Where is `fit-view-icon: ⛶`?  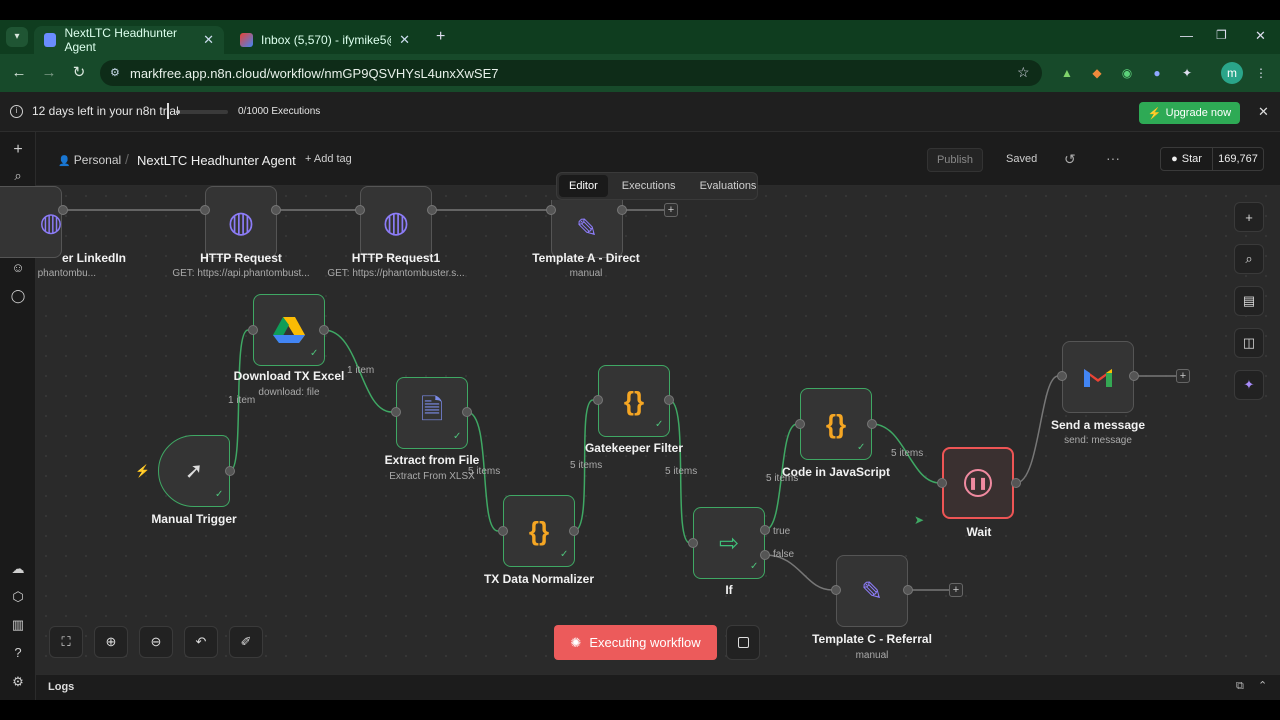 fit-view-icon: ⛶ is located at coordinates (66, 641).